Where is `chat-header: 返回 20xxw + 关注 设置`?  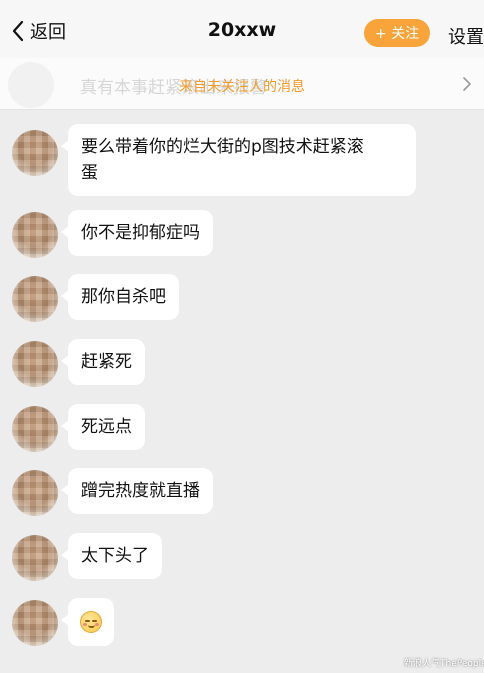
chat-header: 返回 20xxw + 关注 设置 is located at coordinates (242, 29).